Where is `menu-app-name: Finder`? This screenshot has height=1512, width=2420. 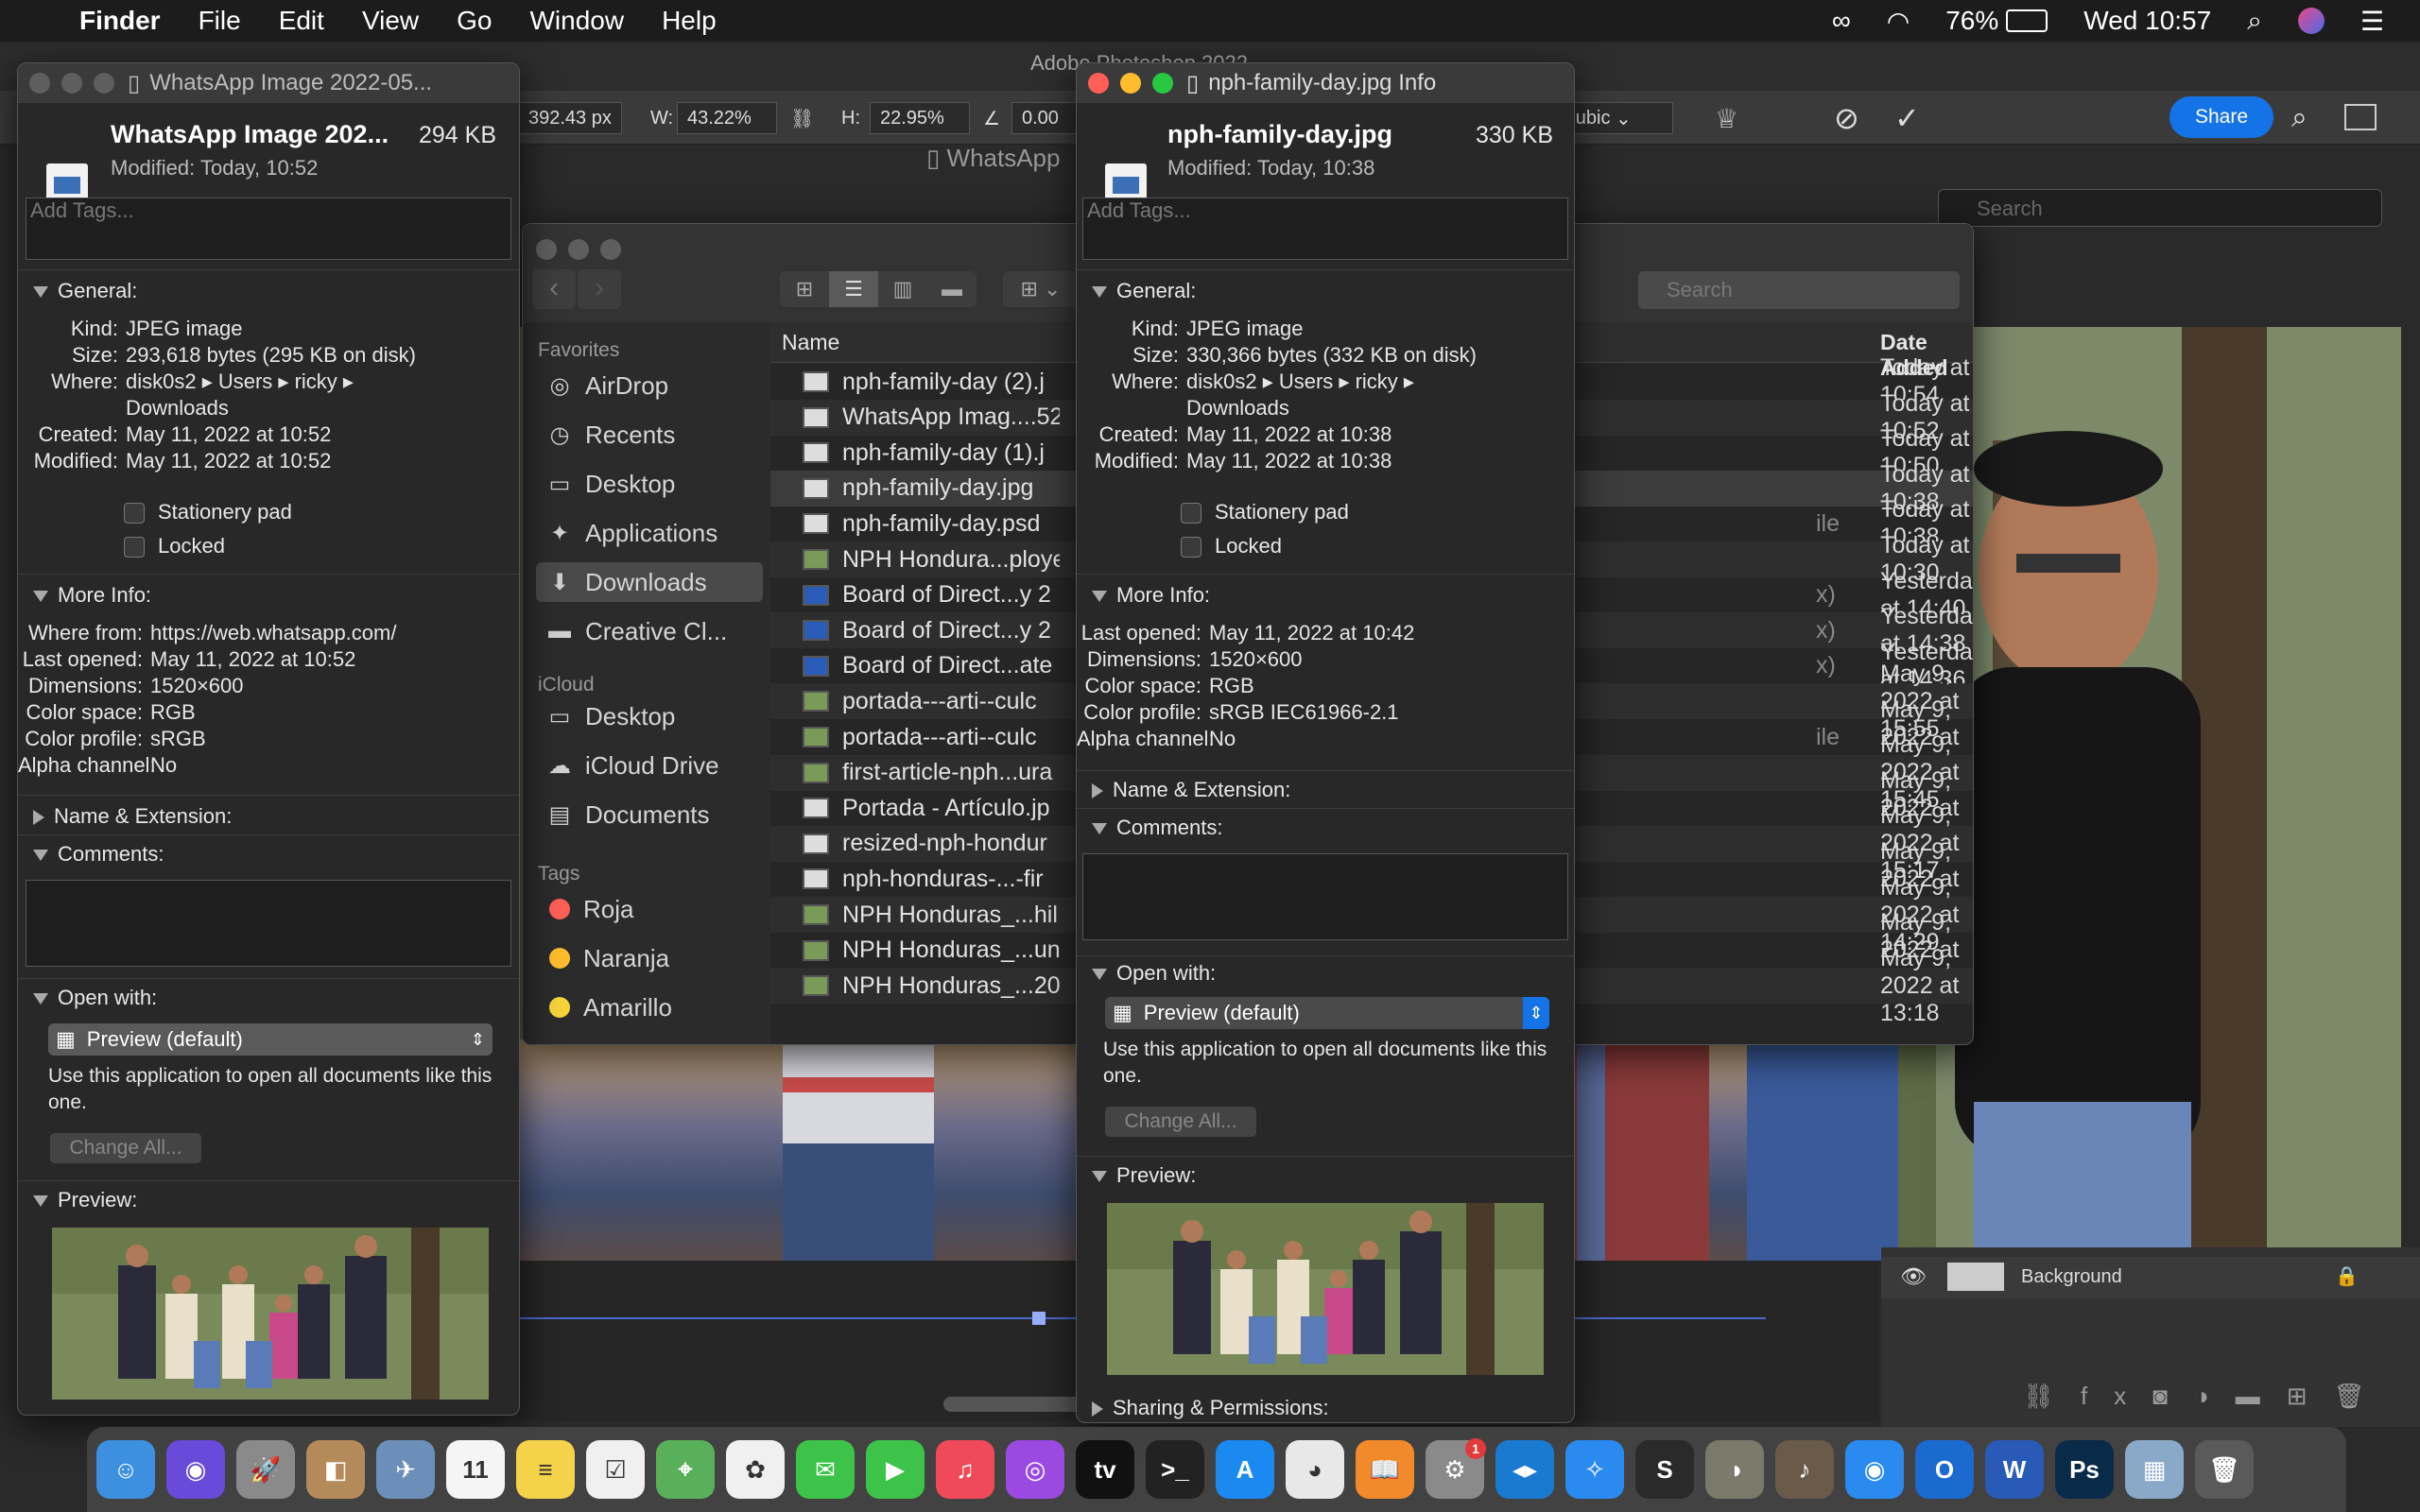
menu-app-name: Finder is located at coordinates (120, 21).